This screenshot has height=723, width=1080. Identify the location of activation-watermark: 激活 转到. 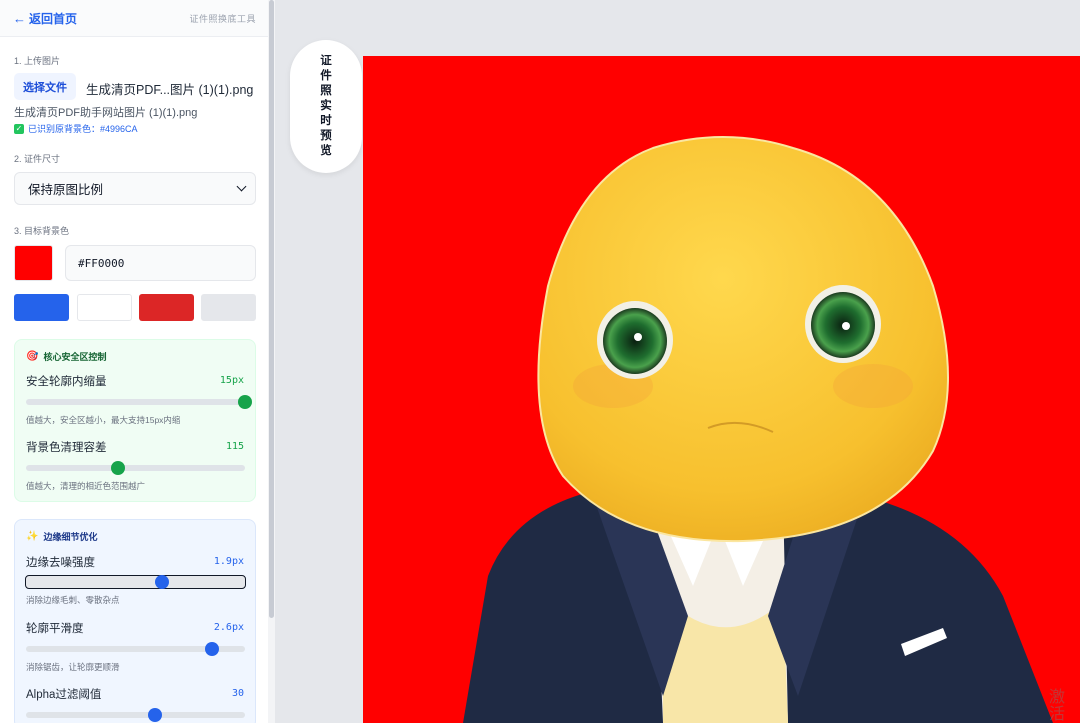
(1064, 706).